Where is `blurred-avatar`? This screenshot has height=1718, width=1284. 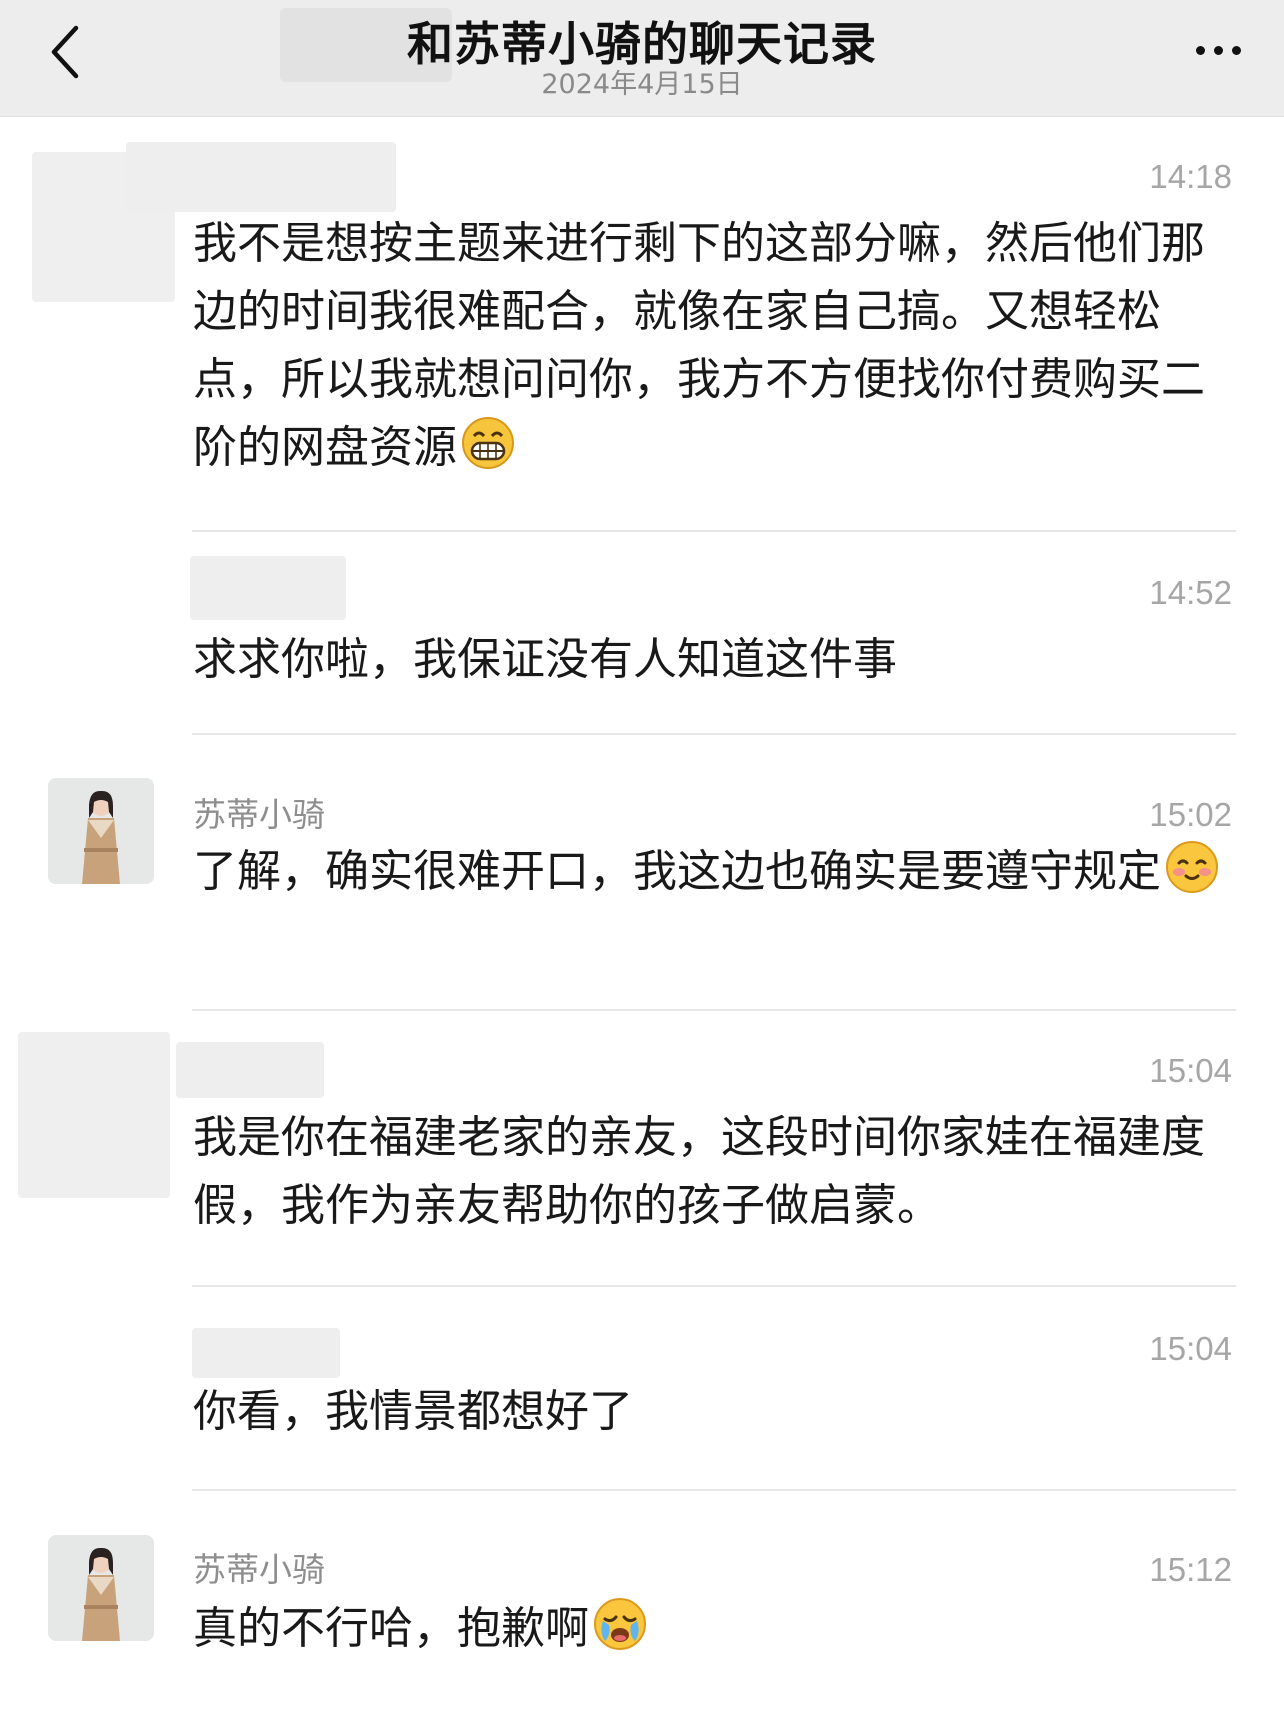
blurred-avatar is located at coordinates (94, 1115).